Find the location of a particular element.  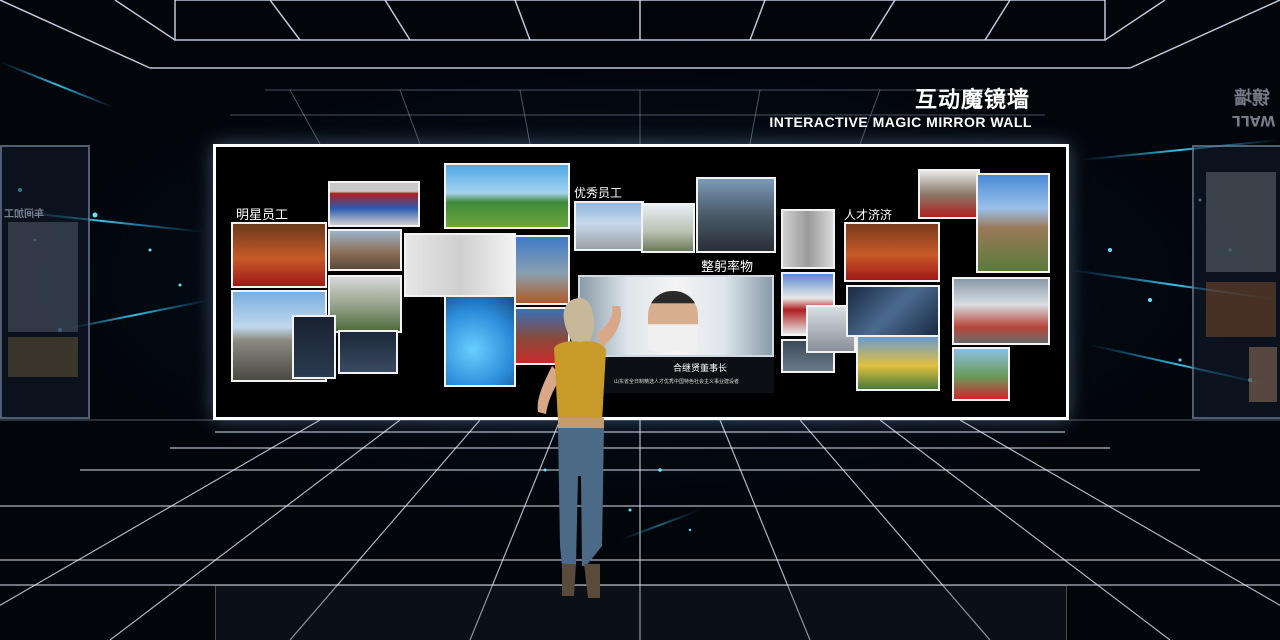

photo-trees is located at coordinates (668, 228).